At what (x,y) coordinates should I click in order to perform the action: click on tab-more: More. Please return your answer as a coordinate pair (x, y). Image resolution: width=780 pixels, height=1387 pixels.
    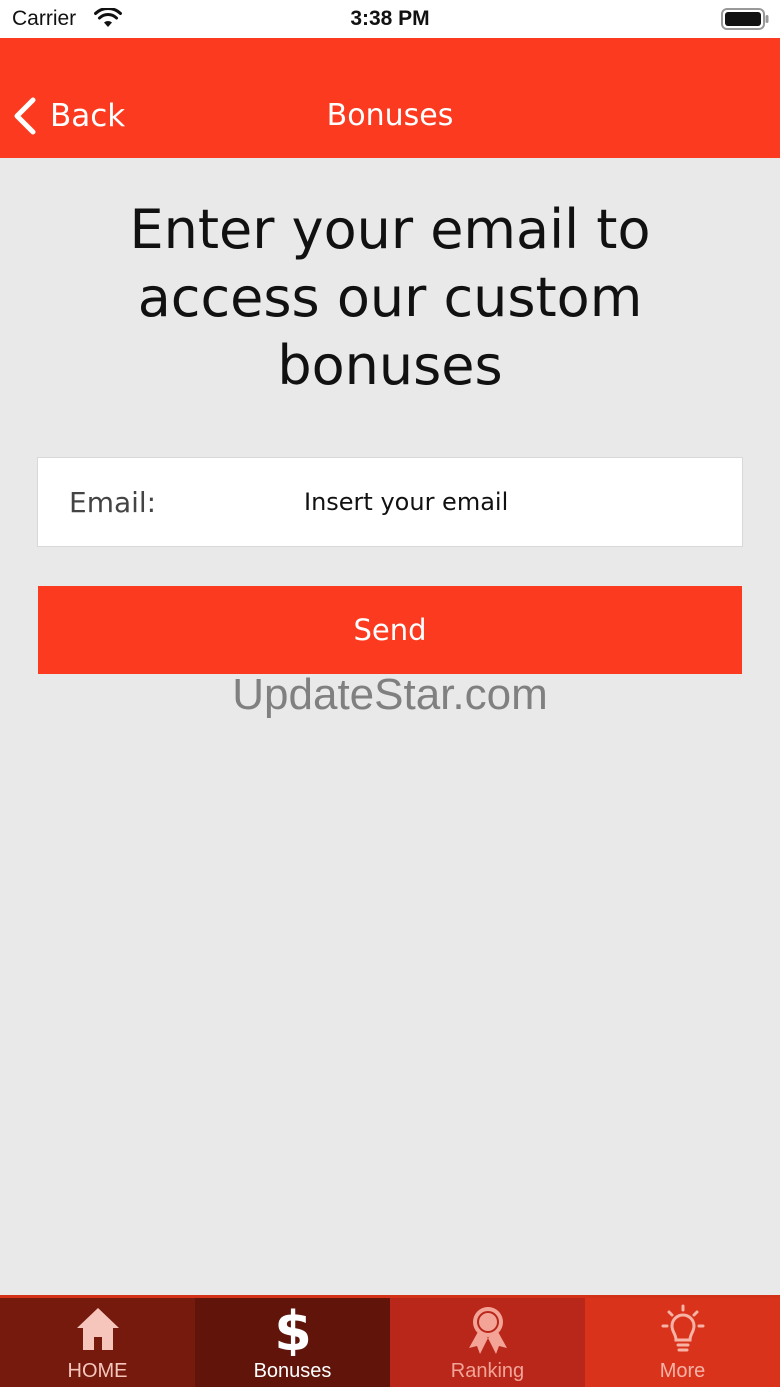
    Looking at the image, I should click on (682, 1342).